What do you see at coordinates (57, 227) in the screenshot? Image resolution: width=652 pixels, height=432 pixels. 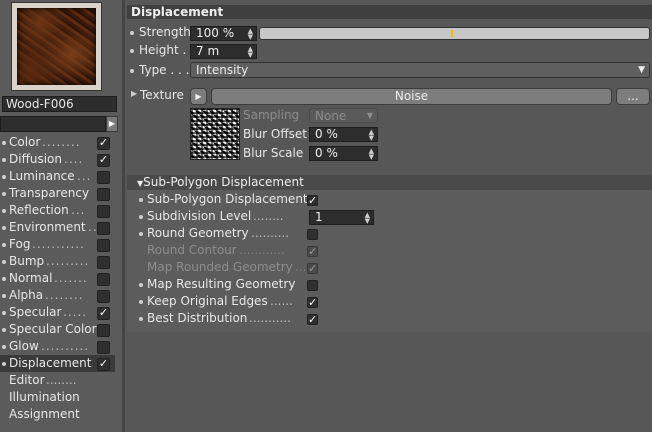 I see `sidebar-item-environment: Environment..` at bounding box center [57, 227].